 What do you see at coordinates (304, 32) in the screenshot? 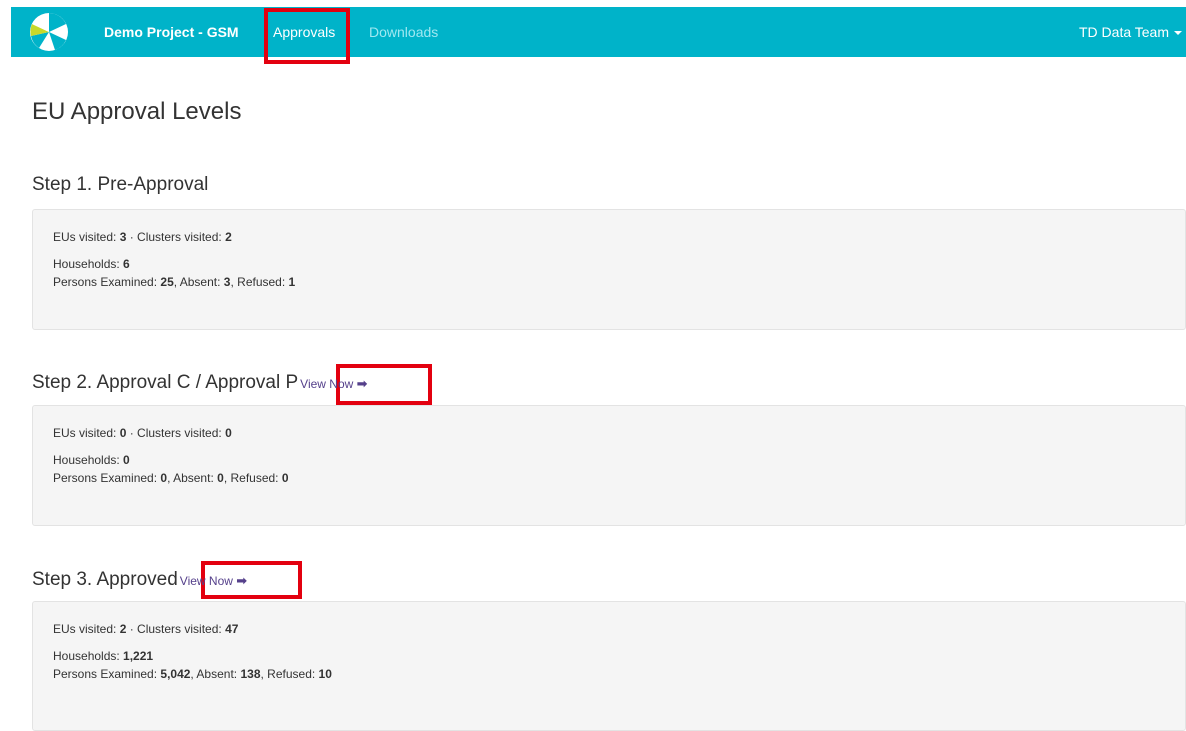
I see `nav-link-approvals: Approvals` at bounding box center [304, 32].